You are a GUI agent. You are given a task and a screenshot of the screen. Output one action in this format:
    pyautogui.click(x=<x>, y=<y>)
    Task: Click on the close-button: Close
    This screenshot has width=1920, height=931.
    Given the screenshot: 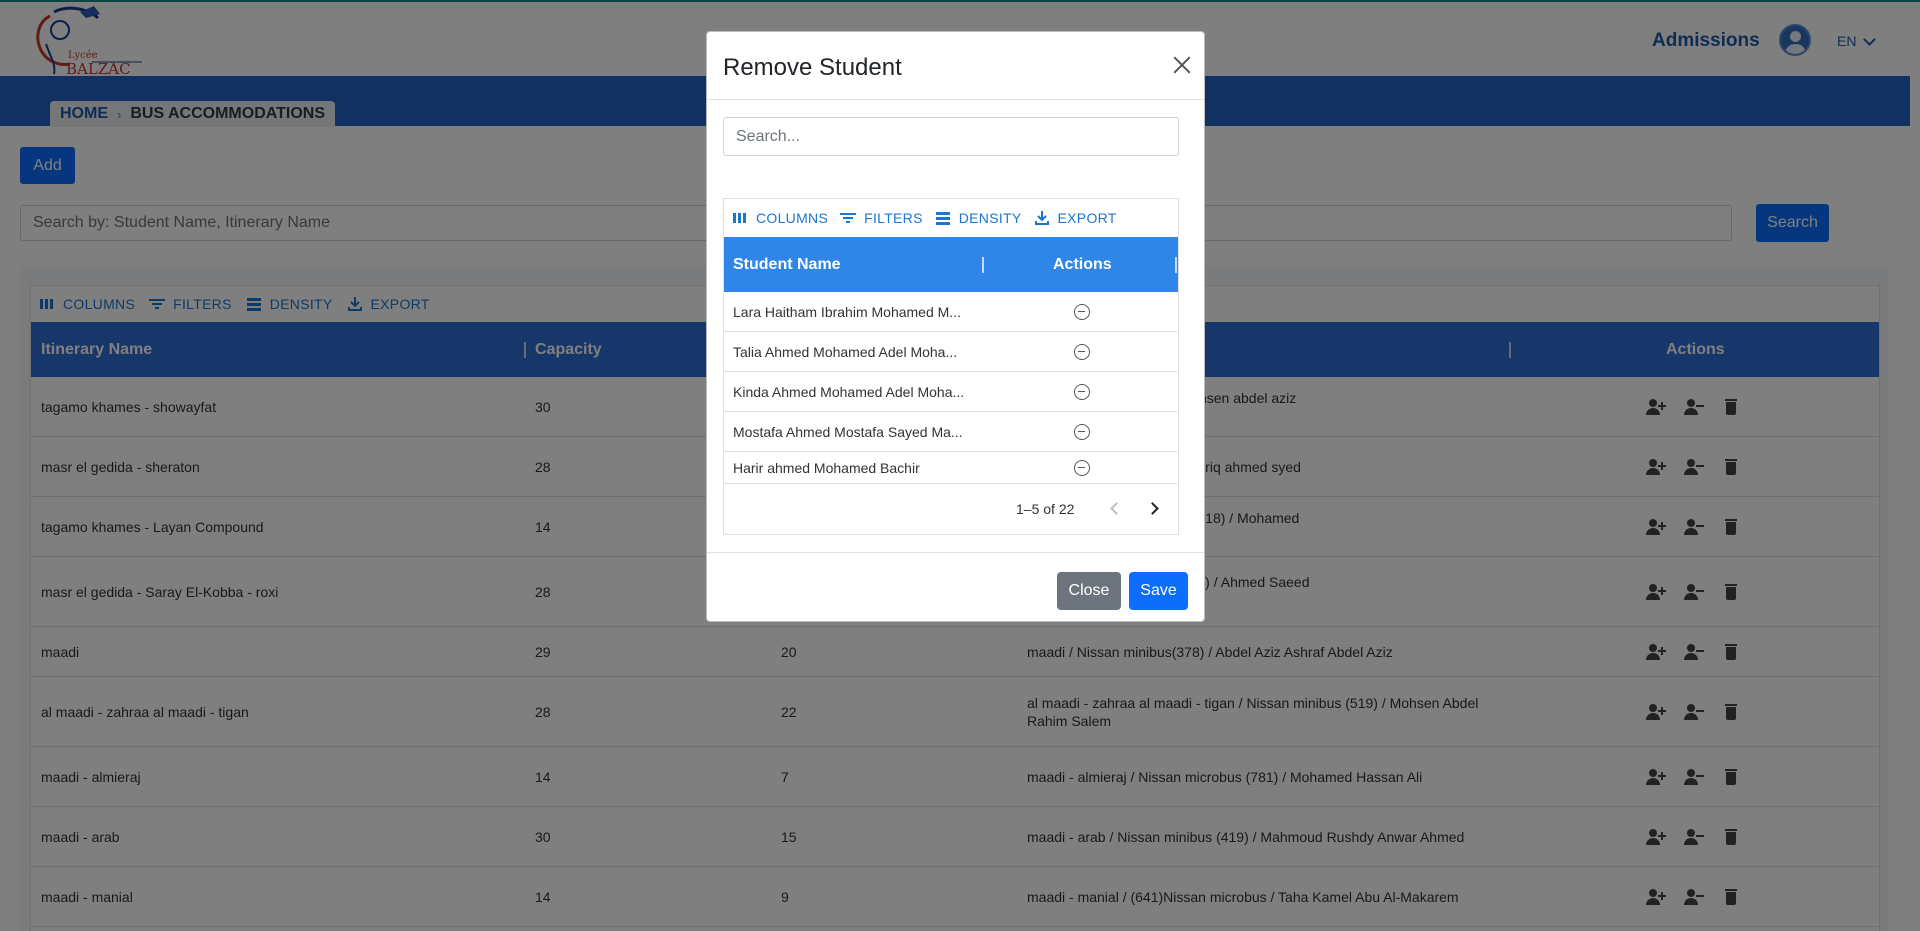 What is the action you would take?
    pyautogui.click(x=1089, y=591)
    